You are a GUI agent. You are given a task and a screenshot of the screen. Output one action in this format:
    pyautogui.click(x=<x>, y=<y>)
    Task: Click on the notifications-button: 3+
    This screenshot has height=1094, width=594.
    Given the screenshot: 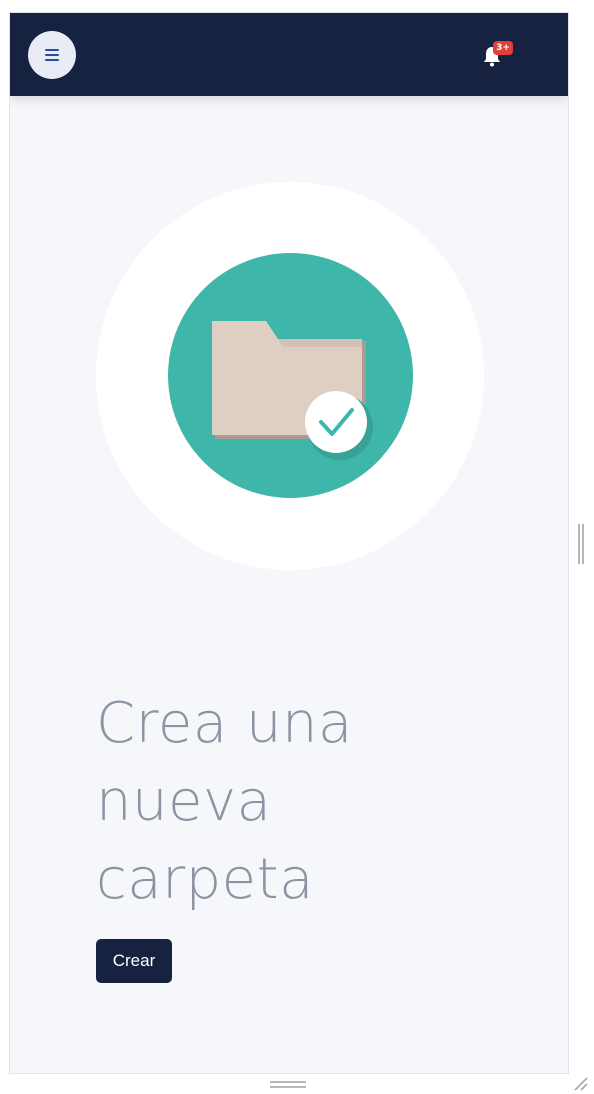 What is the action you would take?
    pyautogui.click(x=500, y=55)
    